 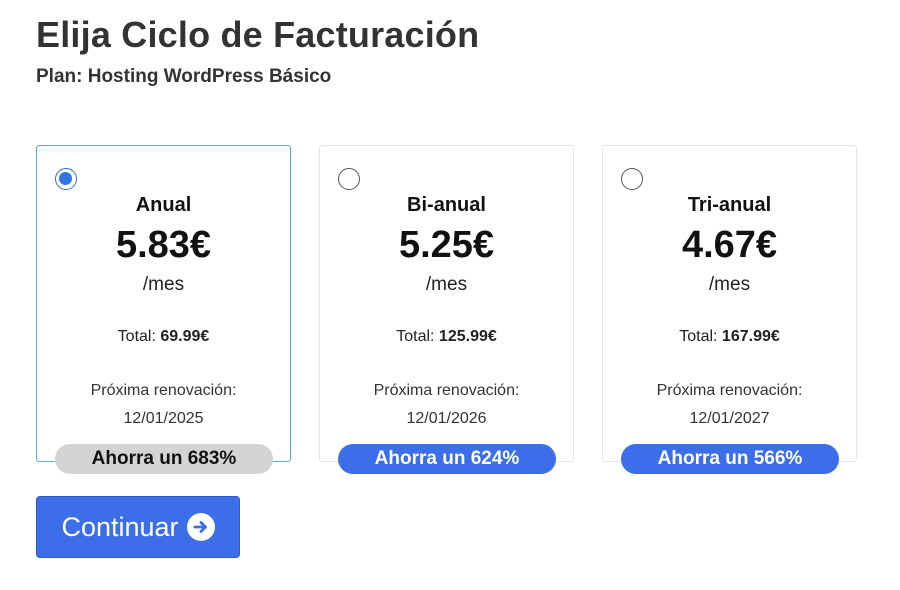 I want to click on renewal-date: 12/01/2025, so click(x=163, y=418).